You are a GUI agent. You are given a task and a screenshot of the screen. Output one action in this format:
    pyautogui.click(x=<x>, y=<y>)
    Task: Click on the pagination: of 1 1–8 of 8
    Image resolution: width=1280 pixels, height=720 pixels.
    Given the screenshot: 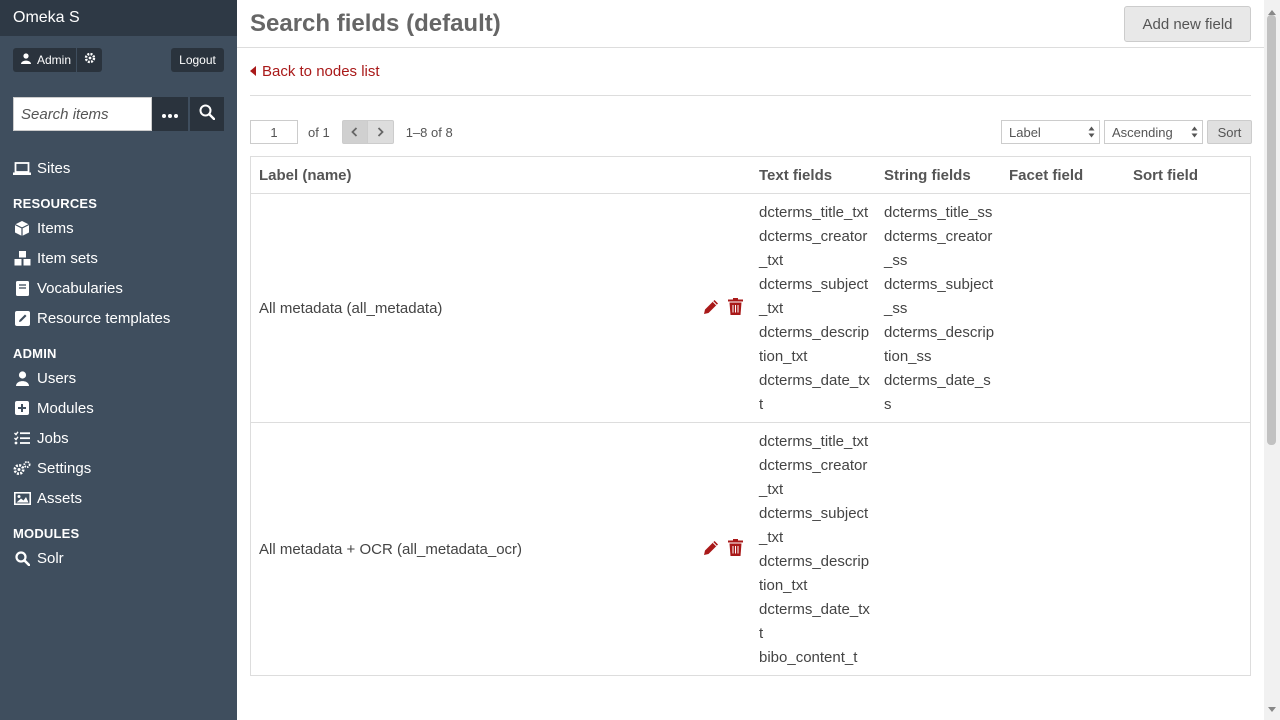 What is the action you would take?
    pyautogui.click(x=351, y=132)
    